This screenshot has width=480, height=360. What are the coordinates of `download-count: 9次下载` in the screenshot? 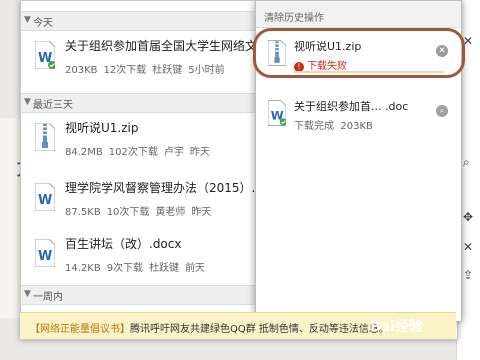 It's located at (125, 268).